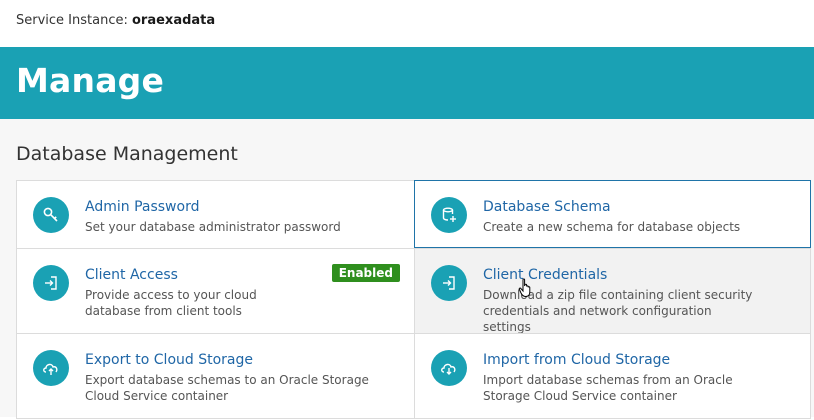 The width and height of the screenshot is (814, 420). Describe the element at coordinates (407, 23) in the screenshot. I see `service-instance-bar: Service Instance: oraexadata` at that location.